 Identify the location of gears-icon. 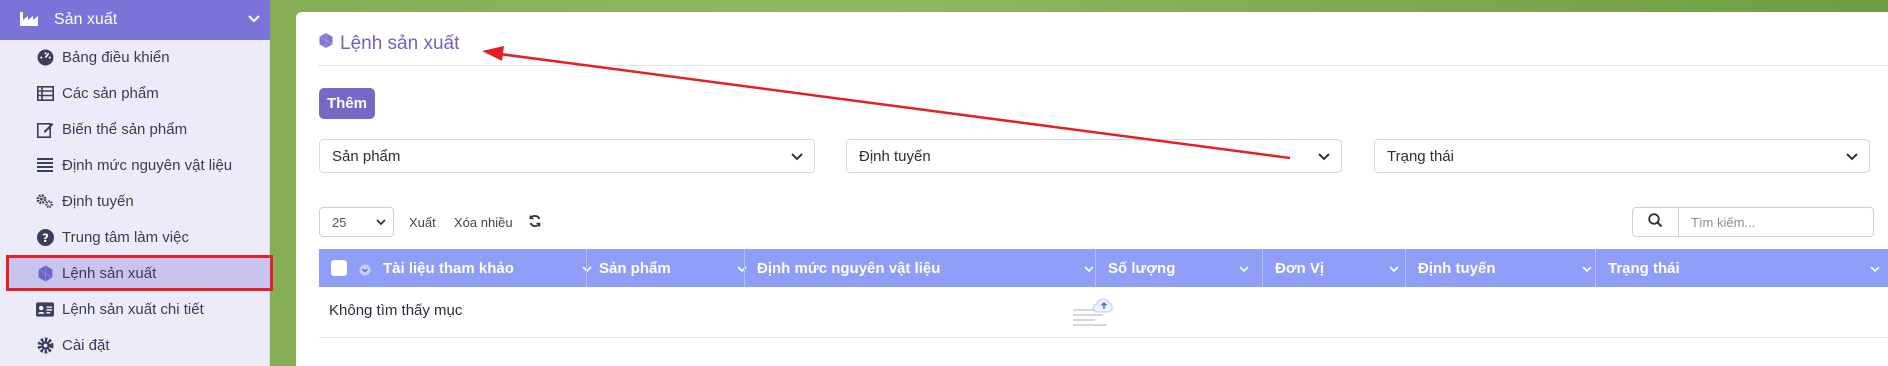
(45, 201).